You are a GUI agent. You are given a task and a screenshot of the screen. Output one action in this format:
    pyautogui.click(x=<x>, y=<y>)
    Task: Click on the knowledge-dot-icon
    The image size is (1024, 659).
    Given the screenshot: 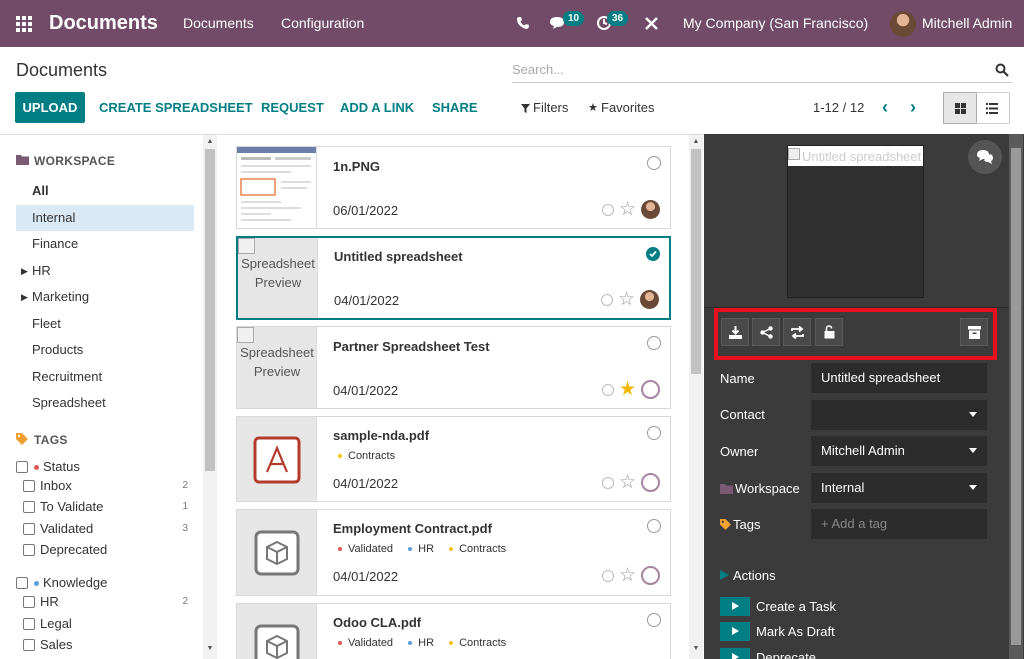 What is the action you would take?
    pyautogui.click(x=36, y=584)
    